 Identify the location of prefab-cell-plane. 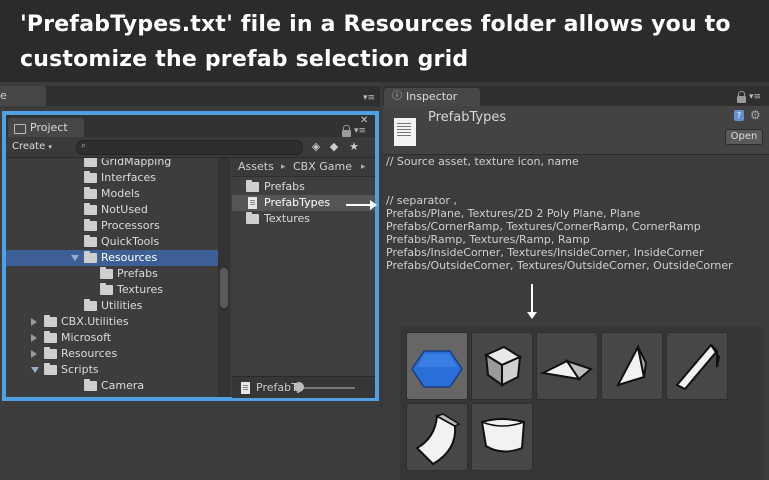
(437, 366).